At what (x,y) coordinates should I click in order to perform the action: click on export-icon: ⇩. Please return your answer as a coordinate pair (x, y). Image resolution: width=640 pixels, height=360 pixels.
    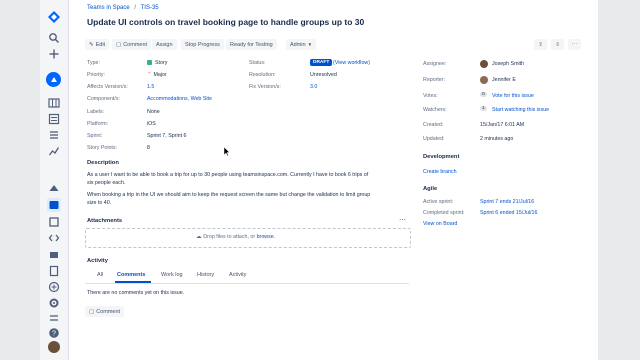
    Looking at the image, I should click on (557, 44).